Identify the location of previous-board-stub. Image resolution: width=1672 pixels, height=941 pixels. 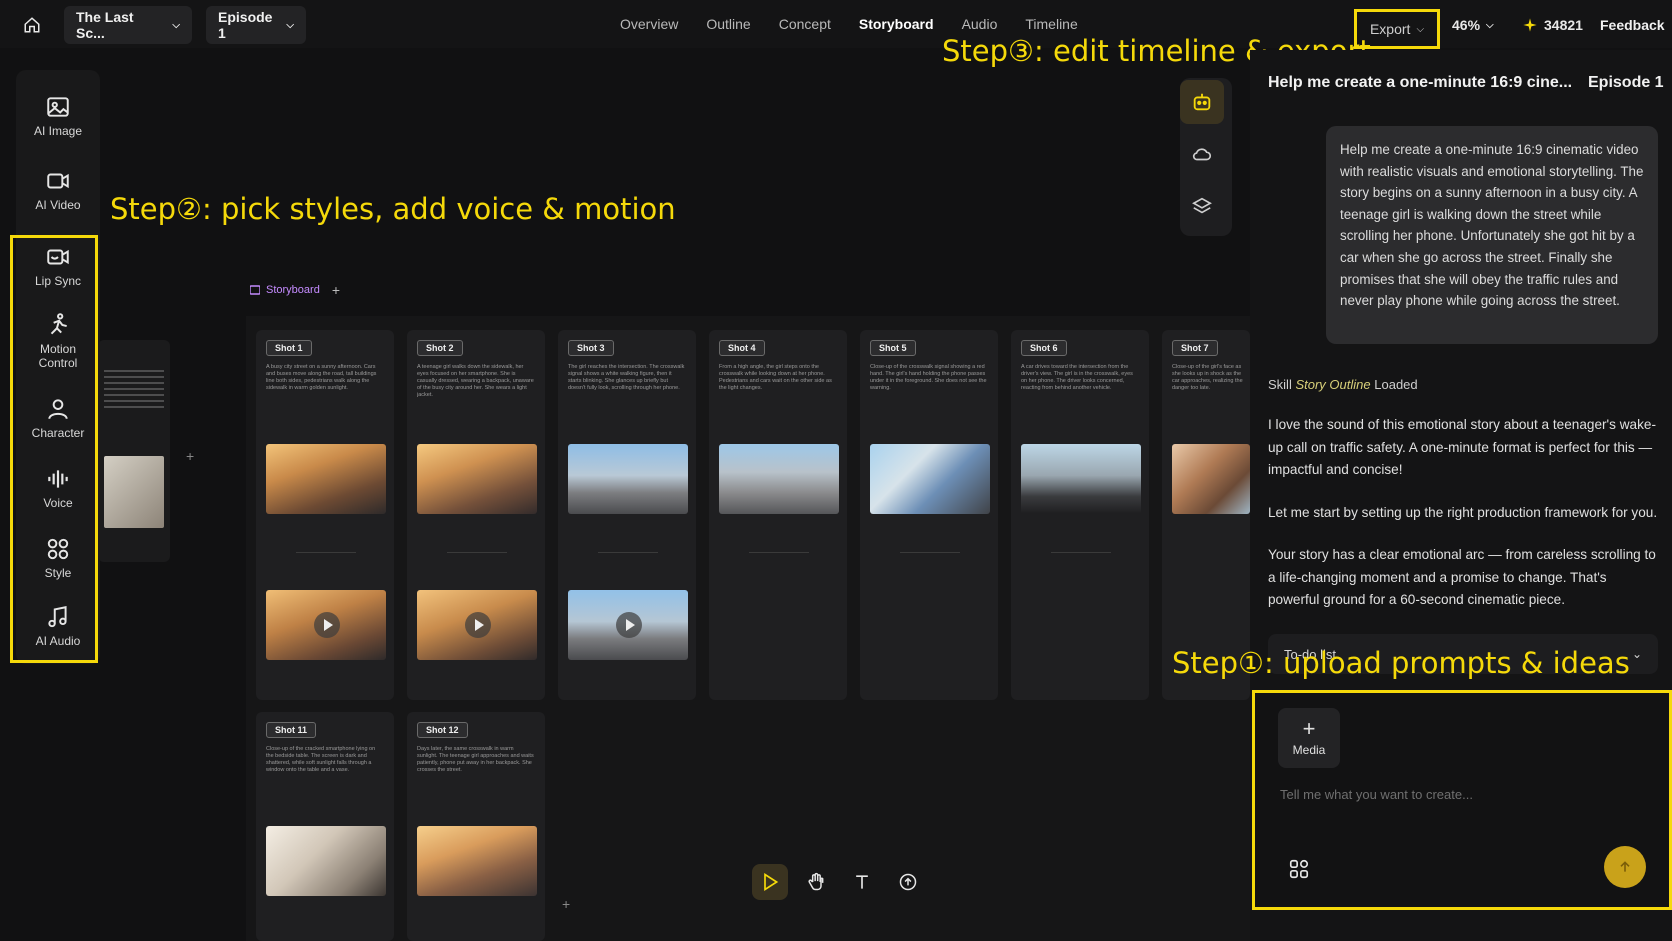
(134, 451).